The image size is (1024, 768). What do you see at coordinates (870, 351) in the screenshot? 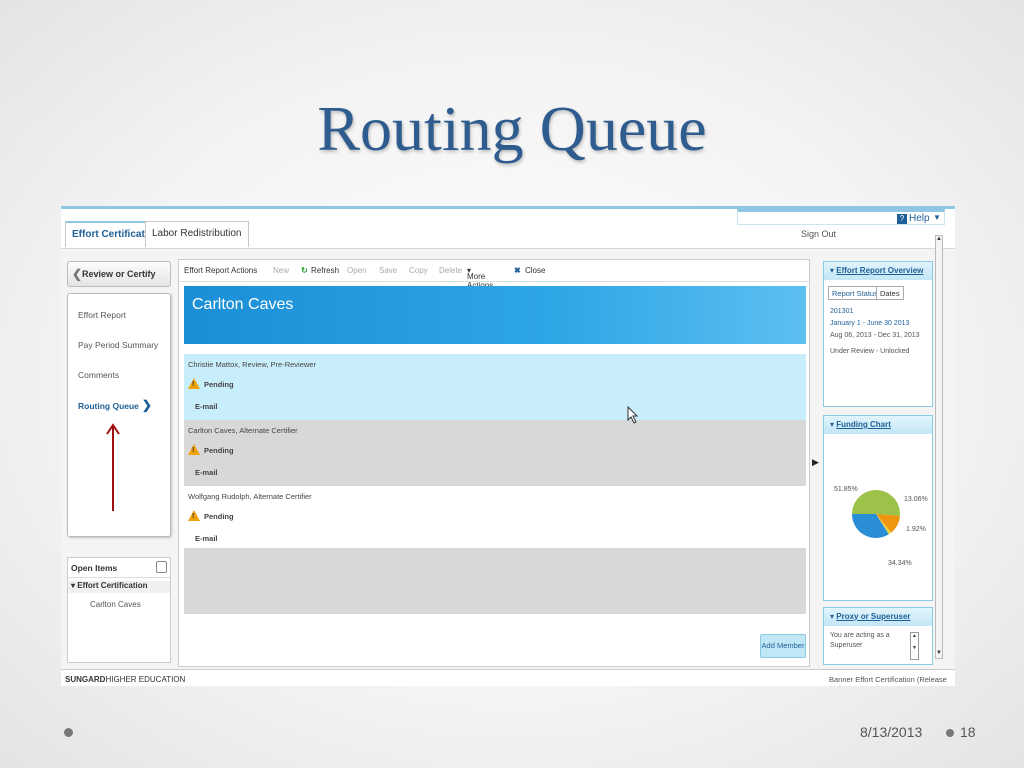
I see `report-status: Under Review - Unlocked` at bounding box center [870, 351].